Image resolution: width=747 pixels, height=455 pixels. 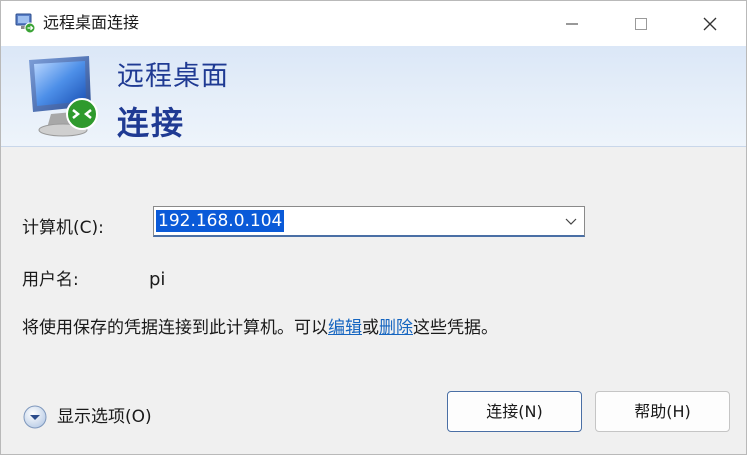 I want to click on info-text-prefix: 将使用保存的凭据连接到此计算机。可以, so click(x=175, y=328).